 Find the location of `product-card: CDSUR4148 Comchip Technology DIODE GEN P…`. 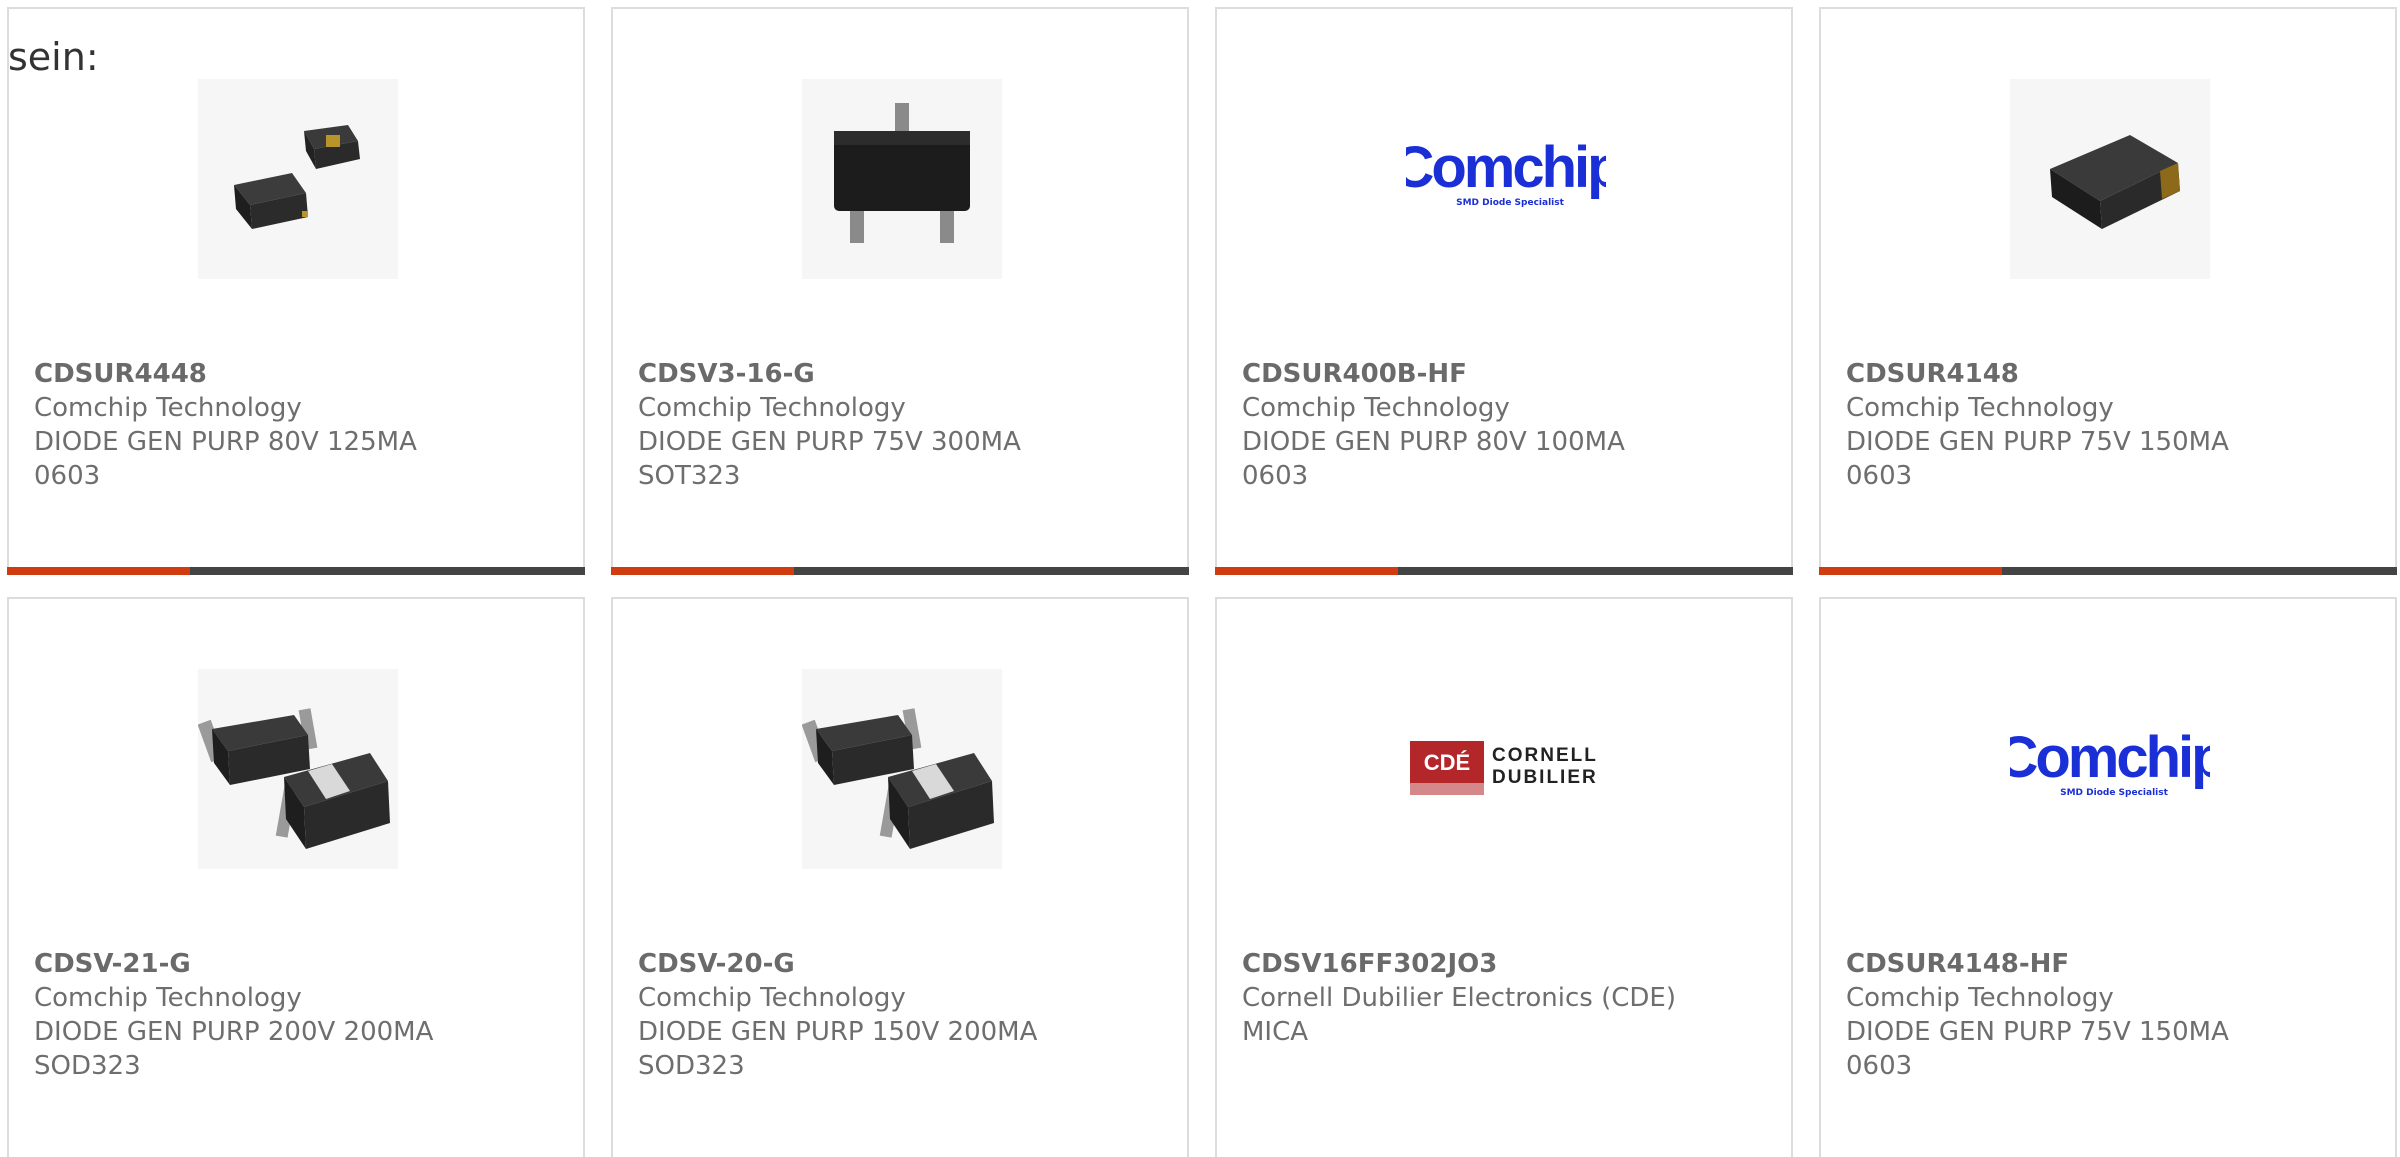

product-card: CDSUR4148 Comchip Technology DIODE GEN P… is located at coordinates (2108, 291).